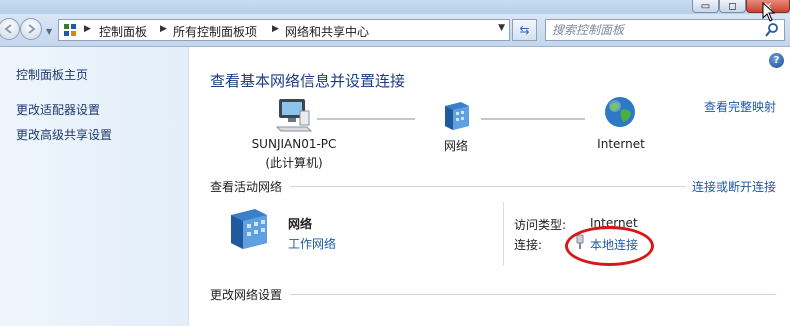 Image resolution: width=790 pixels, height=326 pixels. Describe the element at coordinates (294, 144) in the screenshot. I see `computer-name: SUNJIAN01-PC` at that location.